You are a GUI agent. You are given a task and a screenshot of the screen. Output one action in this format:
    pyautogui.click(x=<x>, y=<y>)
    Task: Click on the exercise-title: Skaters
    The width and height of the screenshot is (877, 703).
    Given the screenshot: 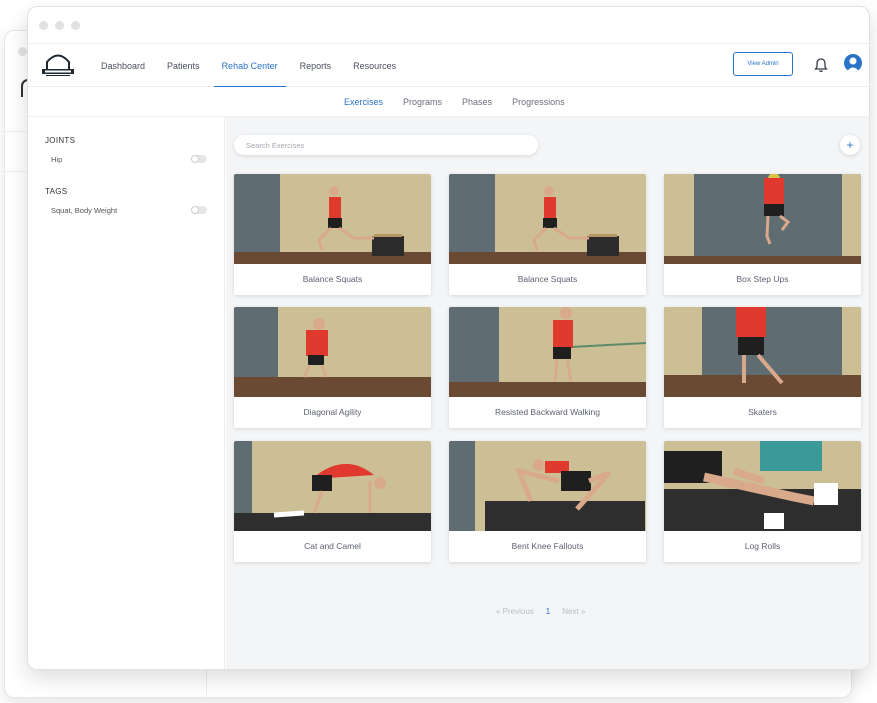 What is the action you would take?
    pyautogui.click(x=762, y=412)
    